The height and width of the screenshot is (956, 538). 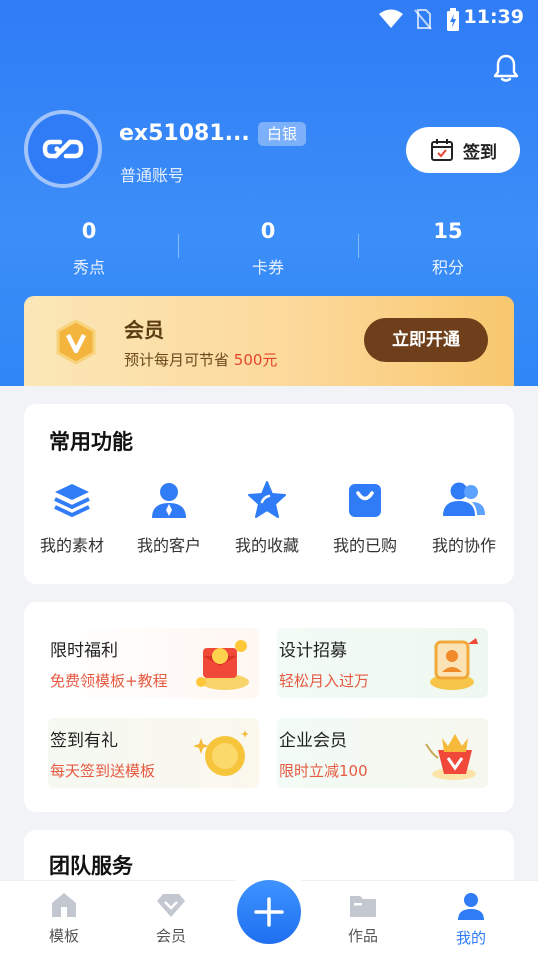 I want to click on func-label: 我的素材, so click(x=71, y=545).